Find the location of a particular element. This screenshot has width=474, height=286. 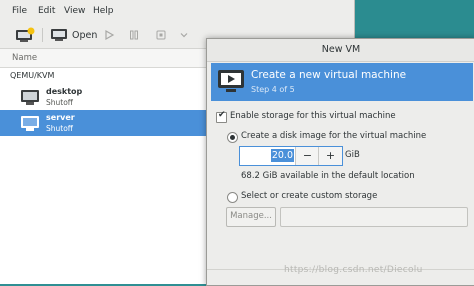

new-vm-wizard-icon is located at coordinates (231, 81).